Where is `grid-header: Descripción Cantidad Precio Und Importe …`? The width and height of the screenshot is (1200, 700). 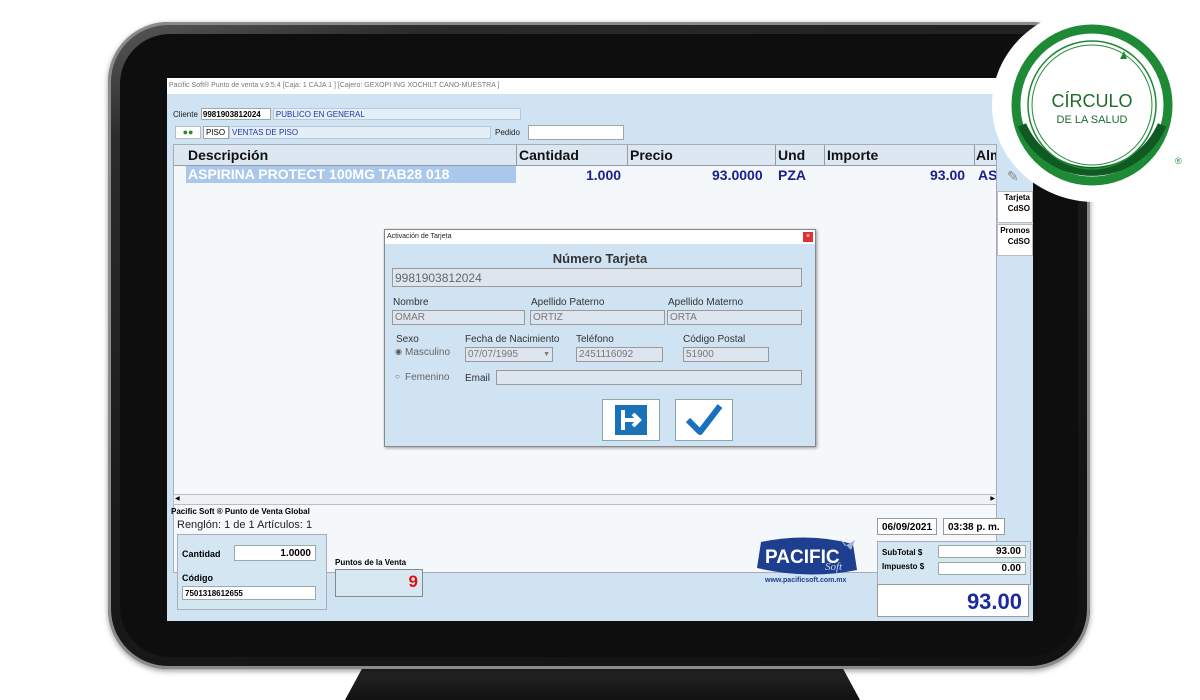 grid-header: Descripción Cantidad Precio Und Importe … is located at coordinates (585, 155).